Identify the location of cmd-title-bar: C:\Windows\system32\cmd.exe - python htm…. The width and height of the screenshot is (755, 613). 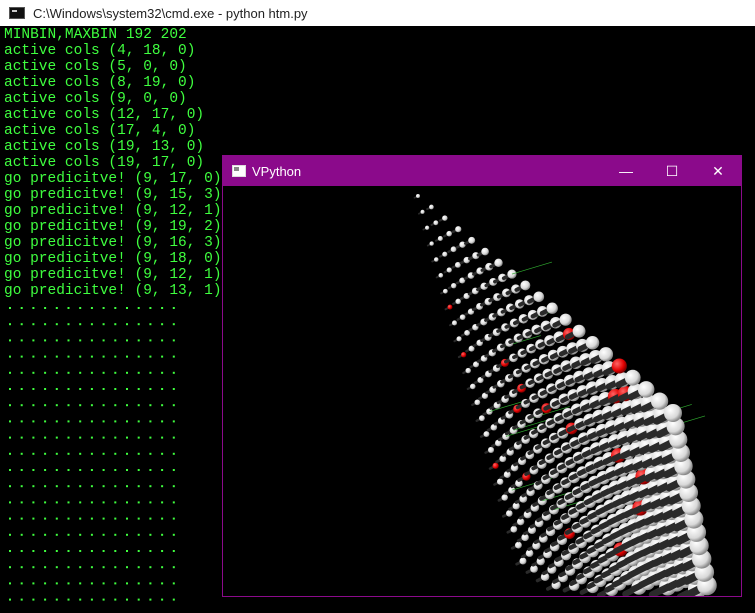
(377, 13).